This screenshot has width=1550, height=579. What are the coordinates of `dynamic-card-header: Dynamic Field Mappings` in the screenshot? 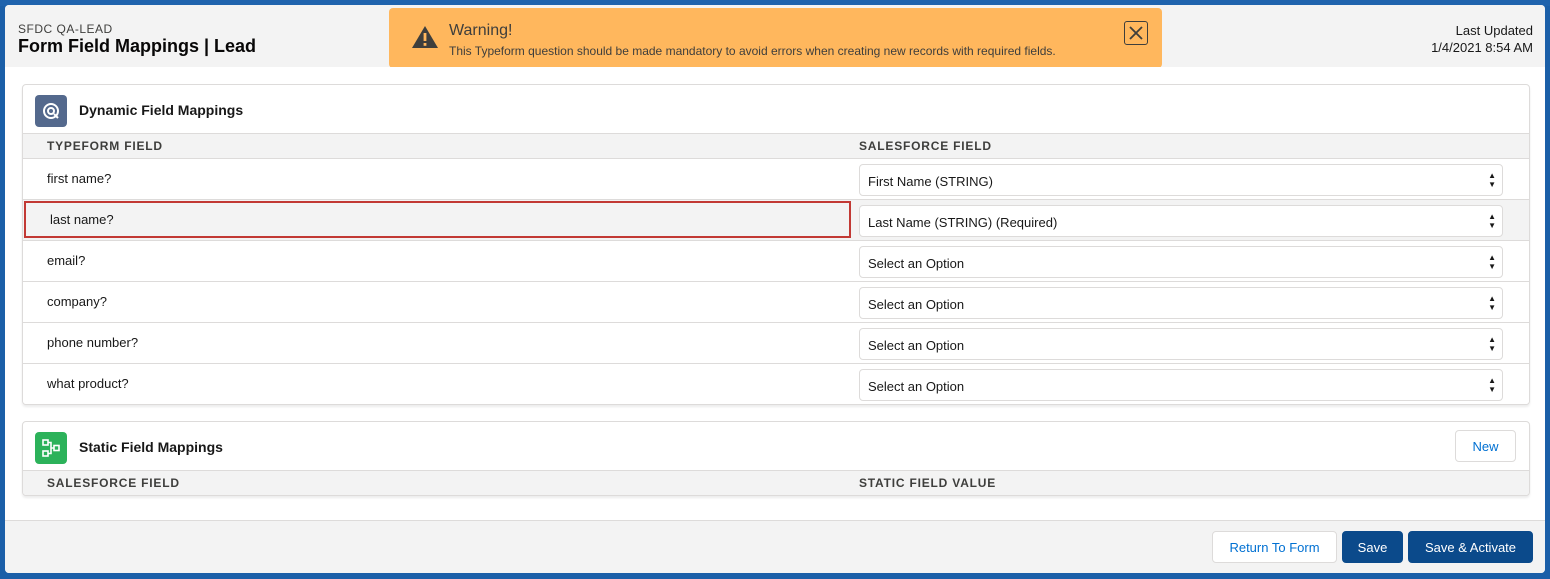 It's located at (776, 109).